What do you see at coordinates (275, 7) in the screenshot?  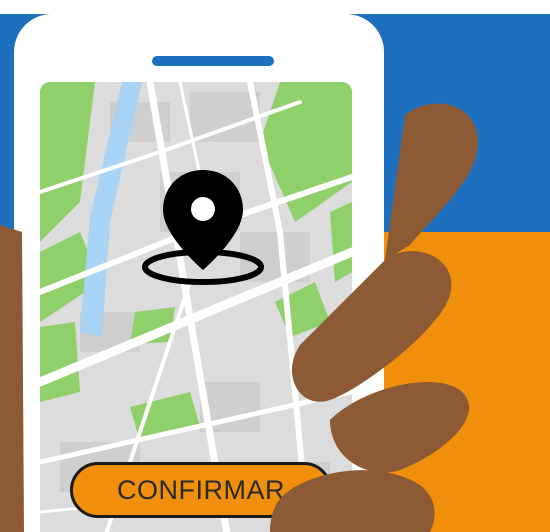 I see `background-top-strip` at bounding box center [275, 7].